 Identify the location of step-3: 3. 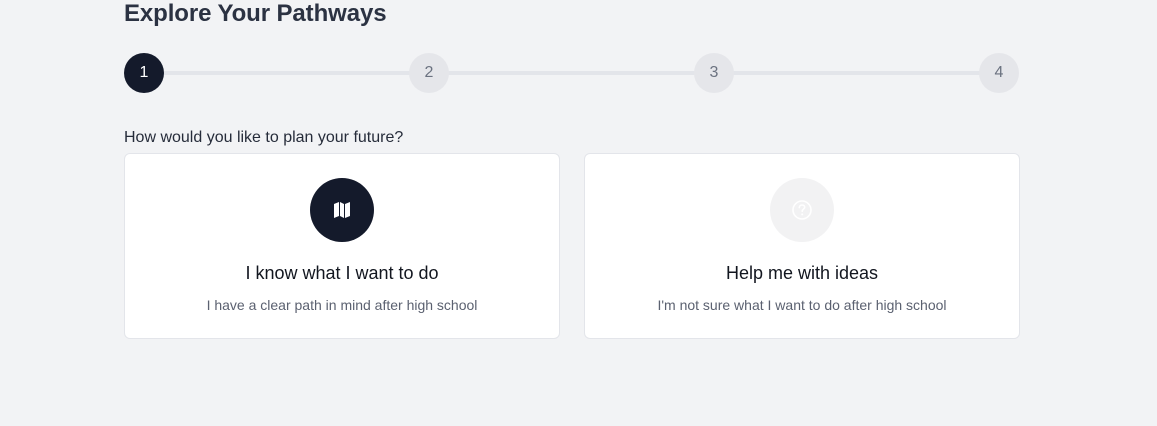
(714, 73).